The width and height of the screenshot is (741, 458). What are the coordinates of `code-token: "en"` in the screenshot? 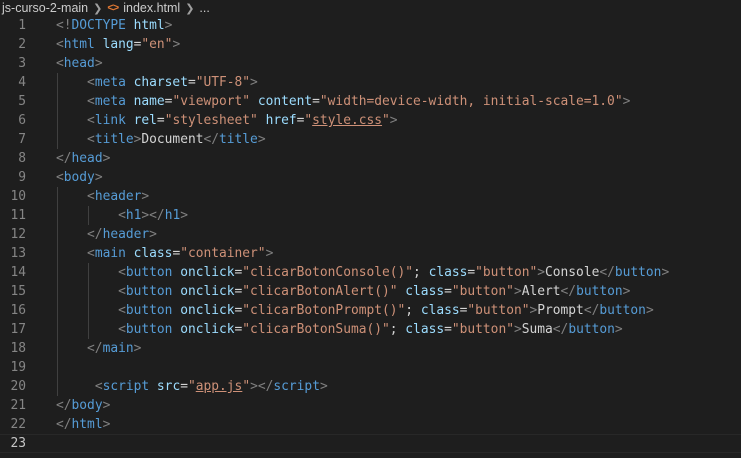 It's located at (157, 44).